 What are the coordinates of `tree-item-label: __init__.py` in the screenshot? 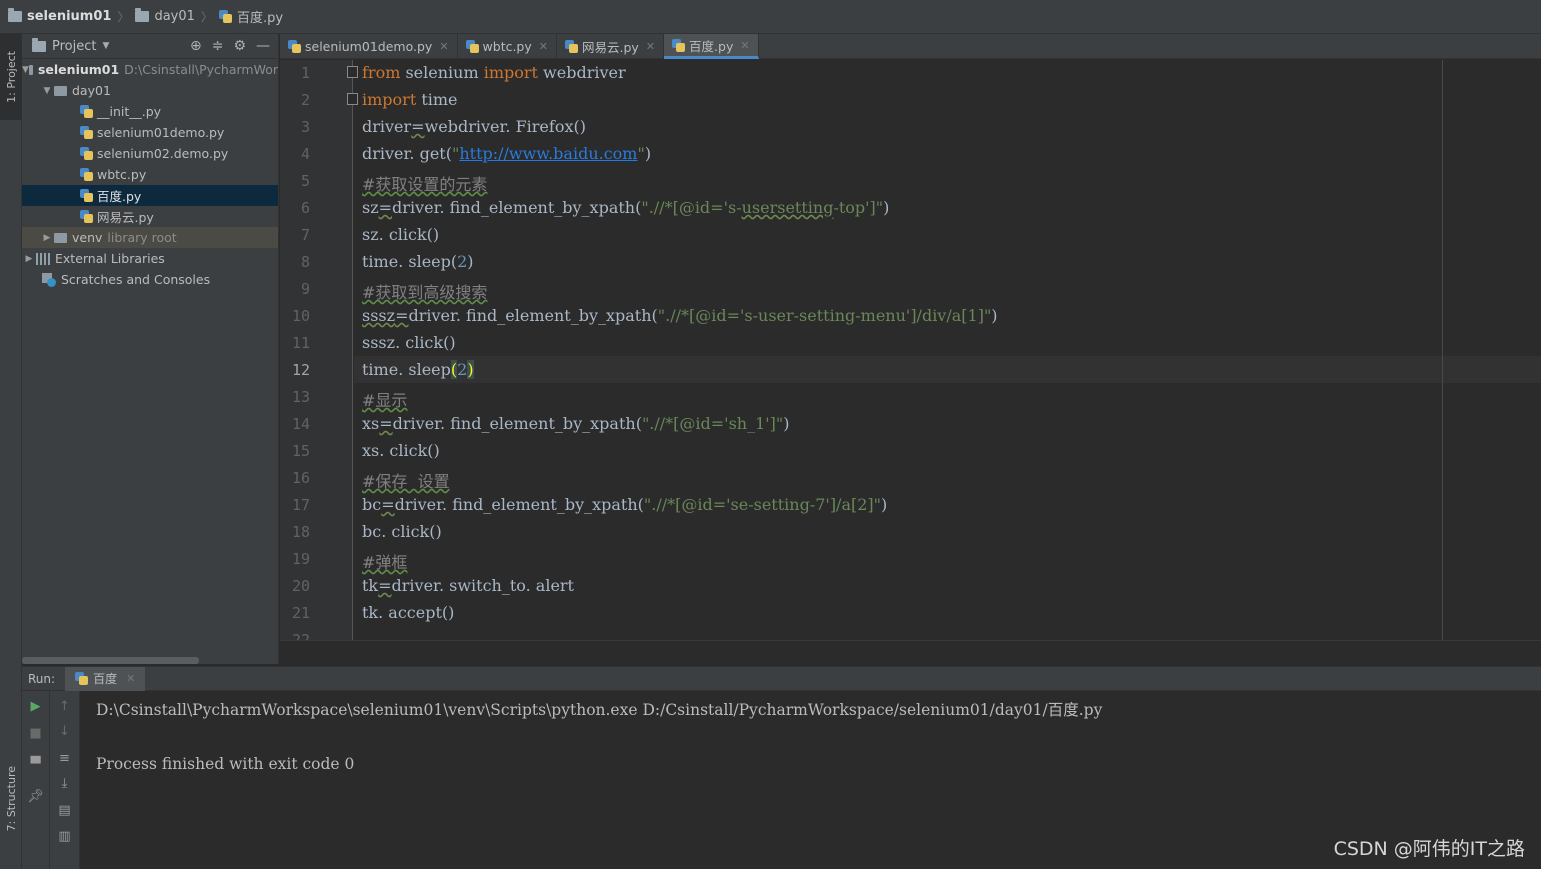 It's located at (129, 111).